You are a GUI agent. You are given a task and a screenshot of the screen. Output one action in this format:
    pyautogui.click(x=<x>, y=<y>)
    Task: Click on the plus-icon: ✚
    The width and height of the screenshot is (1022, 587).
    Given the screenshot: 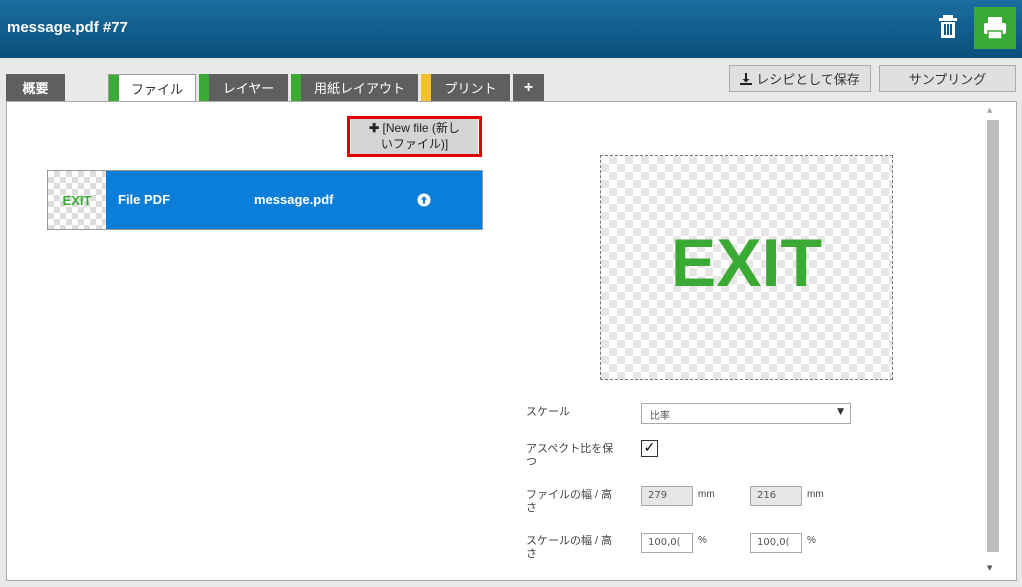 What is the action you would take?
    pyautogui.click(x=374, y=128)
    